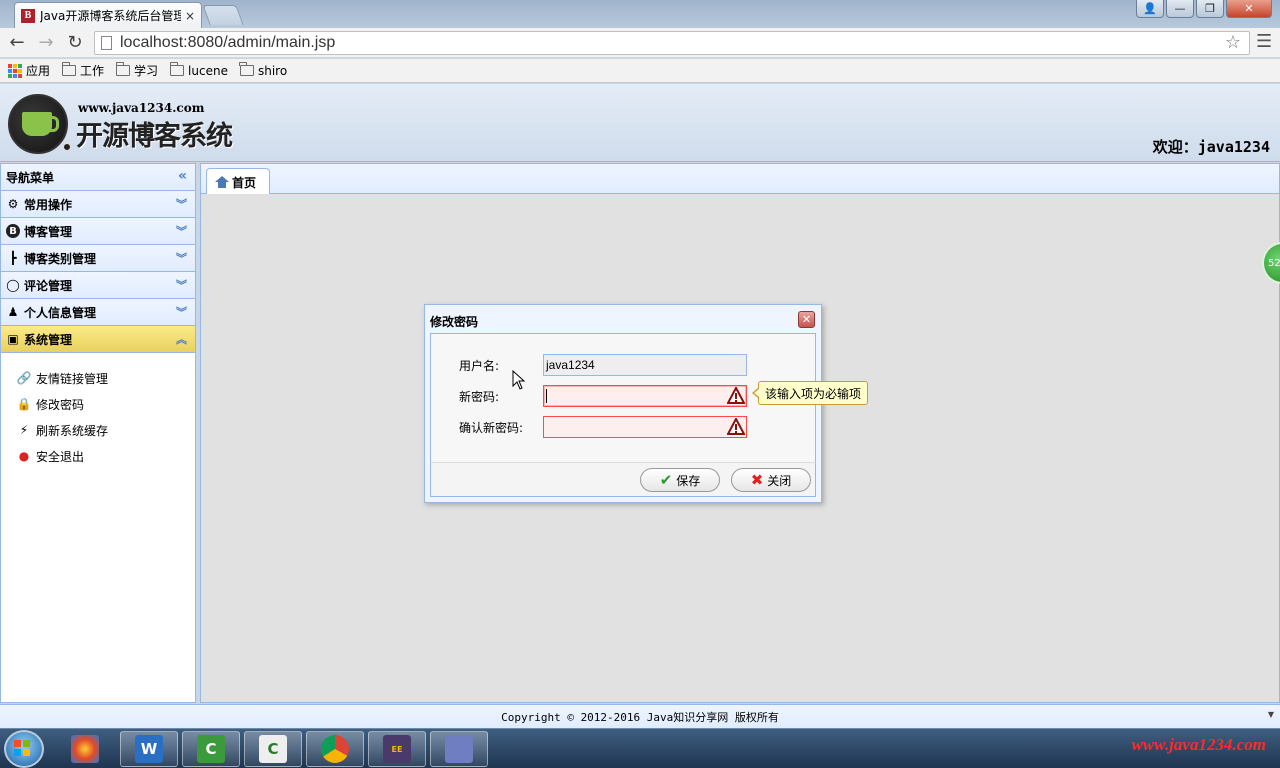 This screenshot has width=1280, height=768. I want to click on user-icon: ♟, so click(13, 312).